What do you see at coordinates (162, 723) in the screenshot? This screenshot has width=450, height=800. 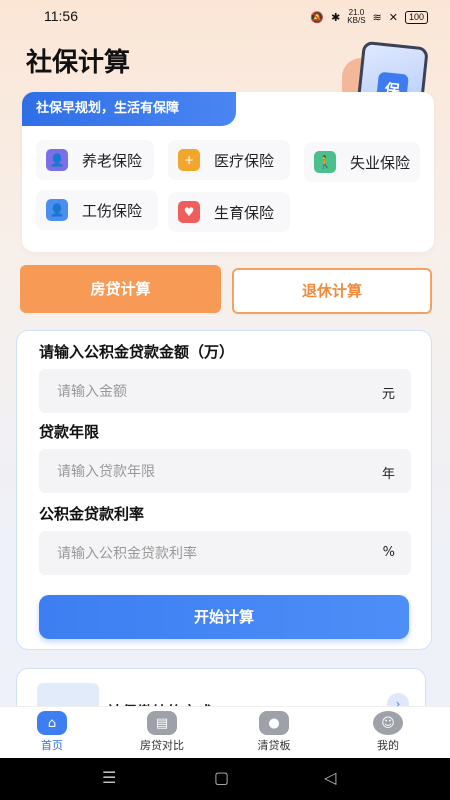 I see `compare-icon: ▤` at bounding box center [162, 723].